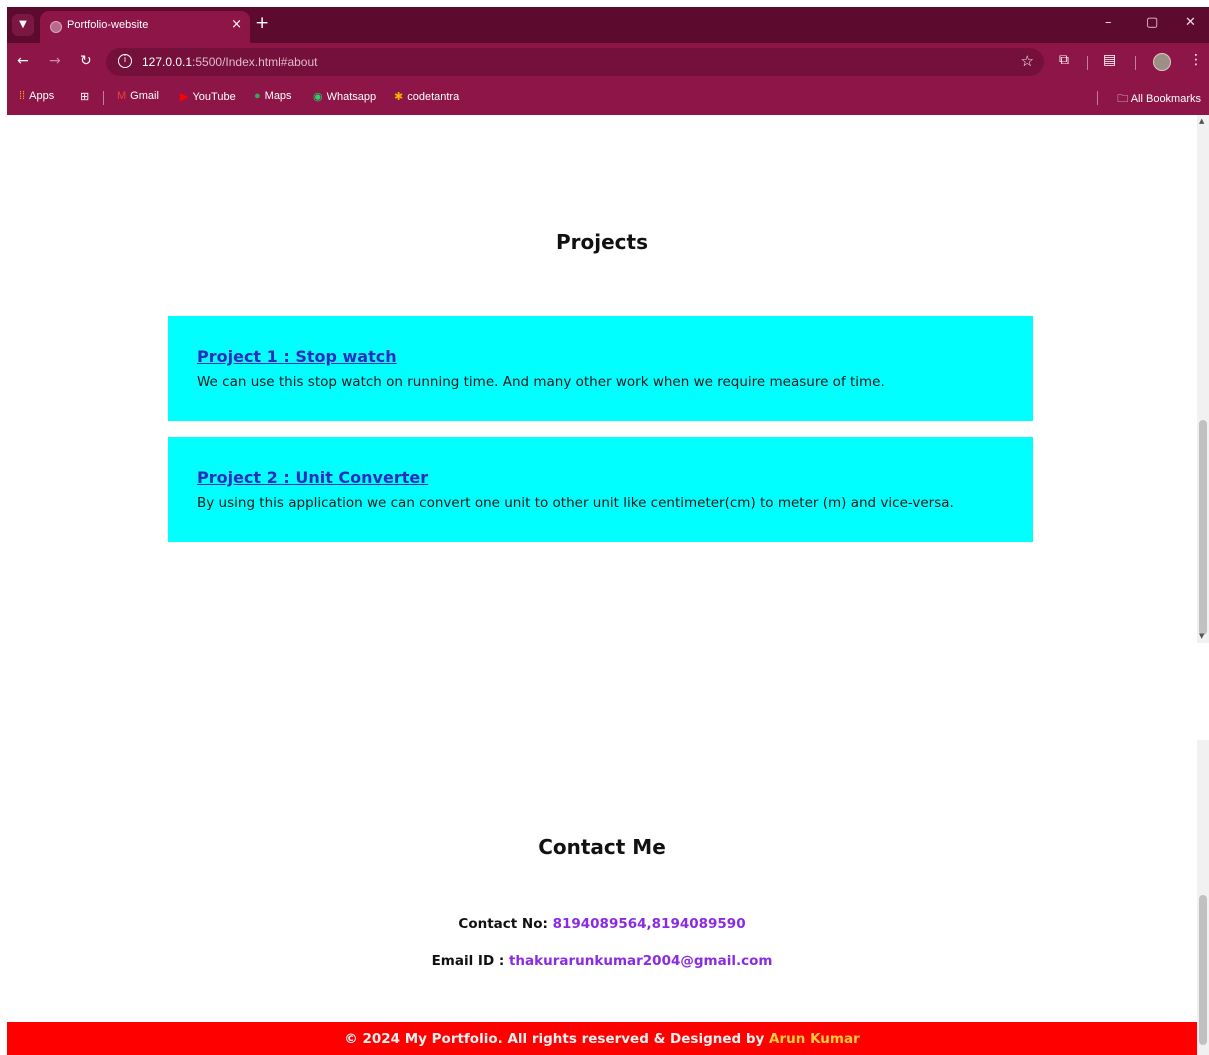 This screenshot has width=1209, height=1055. What do you see at coordinates (297, 356) in the screenshot?
I see `project-1-link: Project 1 : Stop watch` at bounding box center [297, 356].